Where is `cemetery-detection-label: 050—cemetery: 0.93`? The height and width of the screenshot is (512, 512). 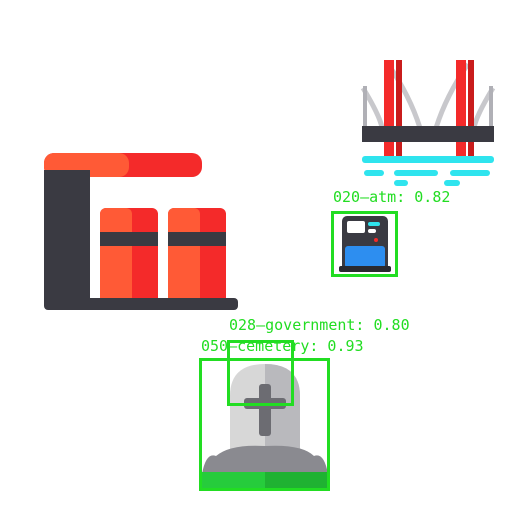 cemetery-detection-label: 050—cemetery: 0.93 is located at coordinates (282, 346).